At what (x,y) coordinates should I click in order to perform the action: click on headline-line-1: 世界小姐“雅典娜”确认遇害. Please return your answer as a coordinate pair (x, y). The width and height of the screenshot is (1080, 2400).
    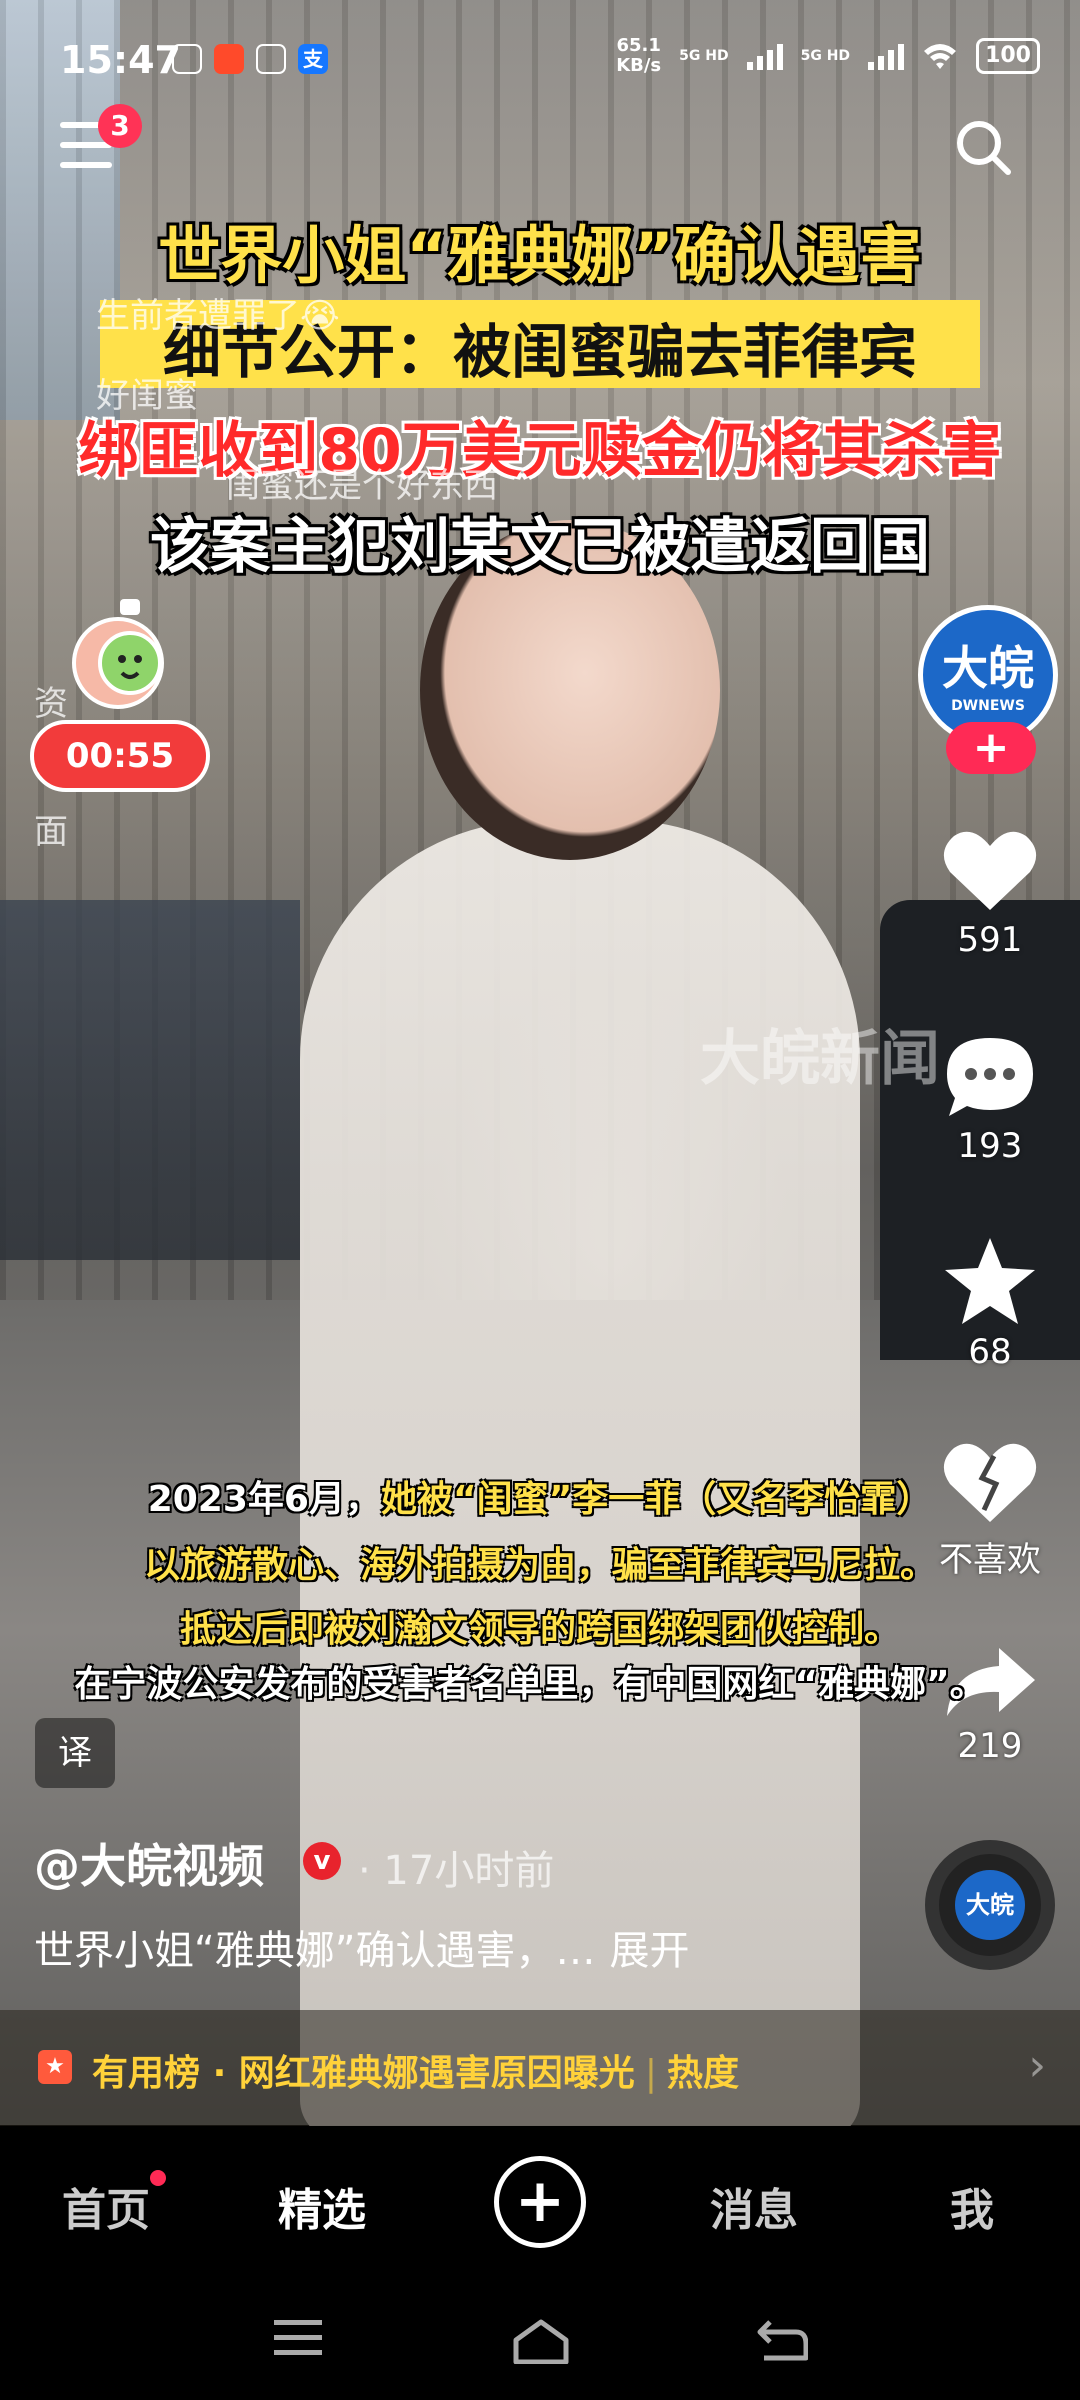
    Looking at the image, I should click on (540, 255).